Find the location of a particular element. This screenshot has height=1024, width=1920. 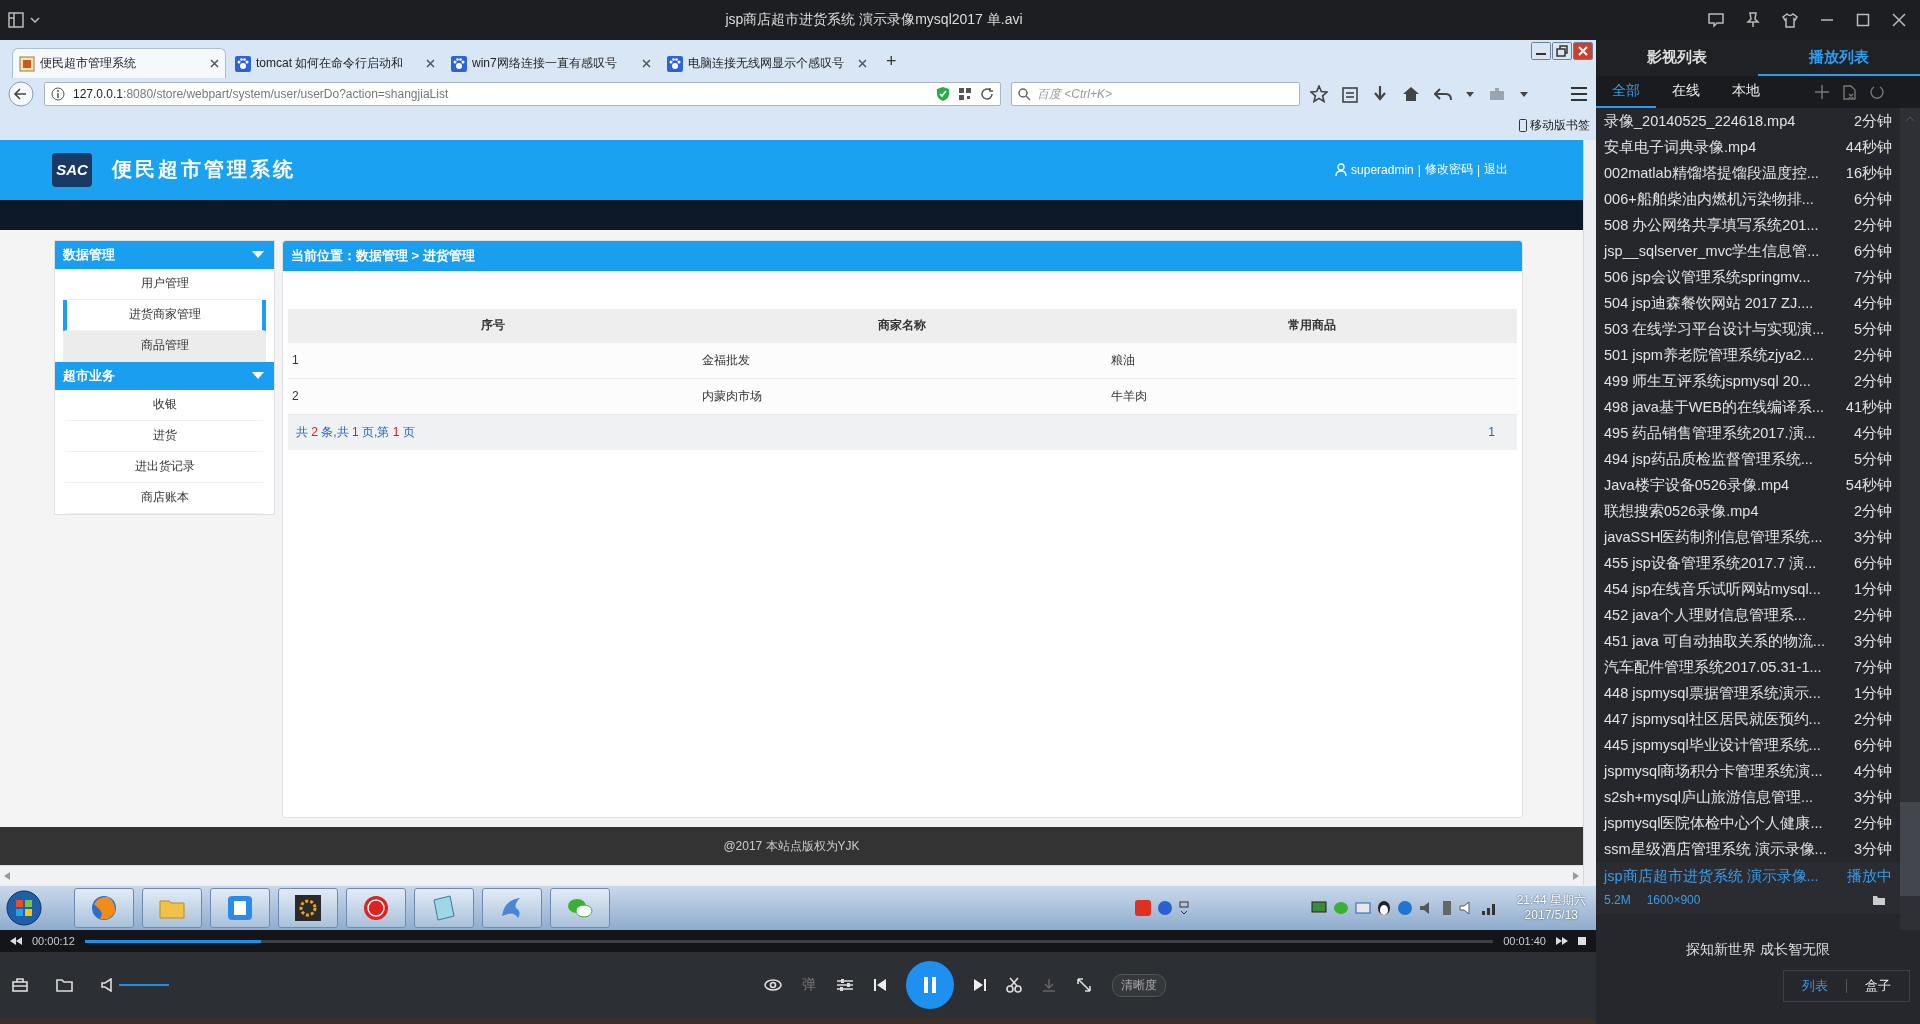

playlist-item: 447 jspmysql社区居民就医预约... 2分钟 is located at coordinates (1748, 719).